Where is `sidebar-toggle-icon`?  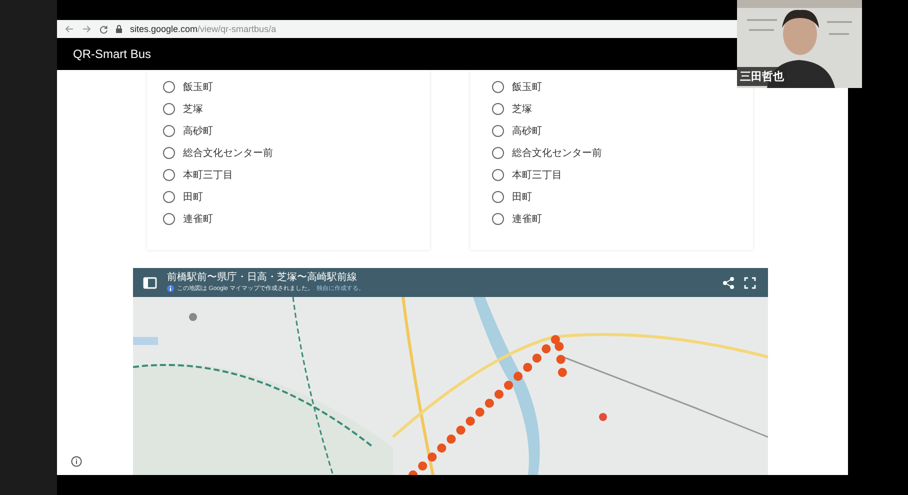 sidebar-toggle-icon is located at coordinates (150, 282).